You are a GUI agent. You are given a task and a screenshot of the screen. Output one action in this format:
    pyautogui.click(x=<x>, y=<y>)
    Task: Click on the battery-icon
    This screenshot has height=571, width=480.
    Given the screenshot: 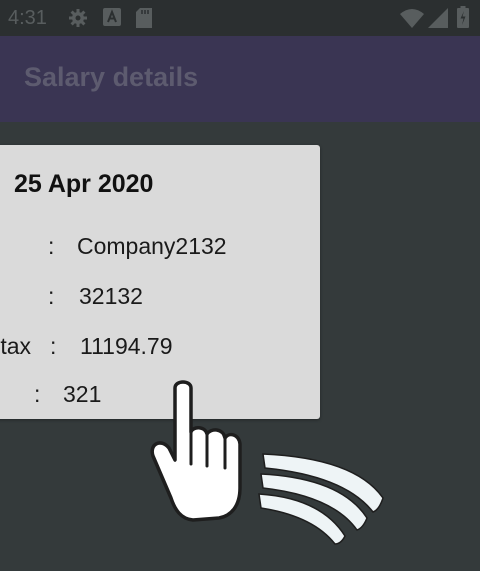 What is the action you would take?
    pyautogui.click(x=463, y=17)
    